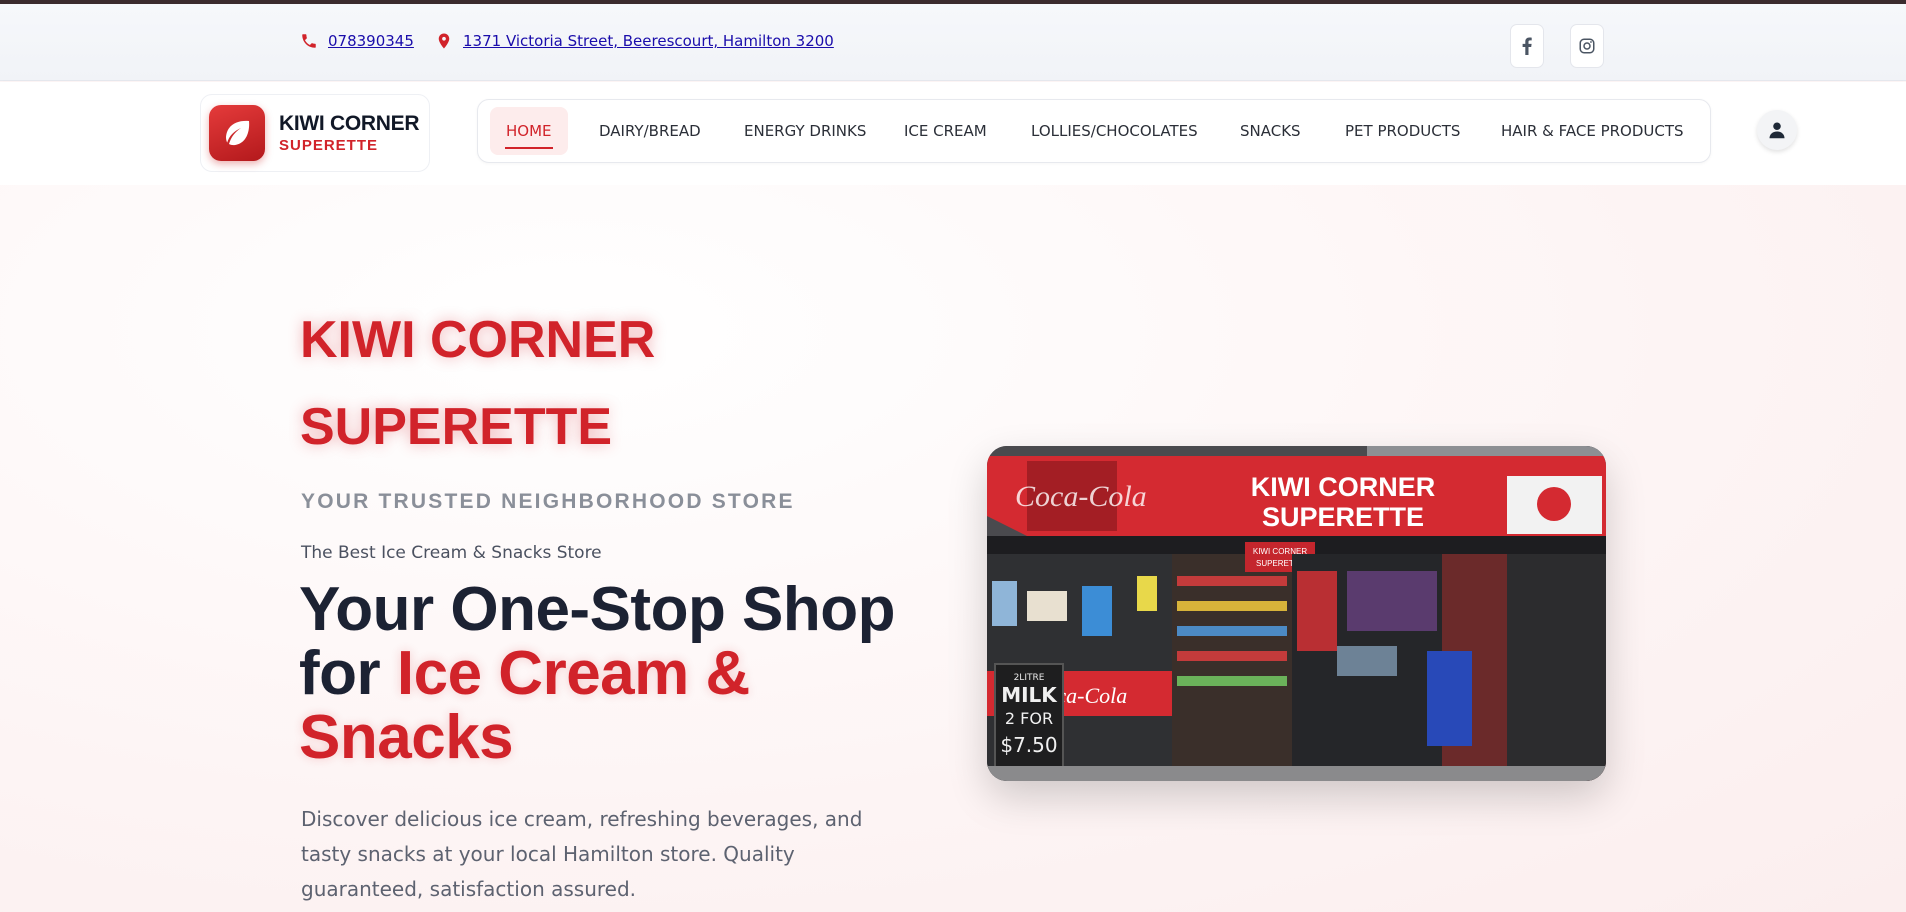  I want to click on site-logo: KIWI CORNER SUPERETTE, so click(315, 133).